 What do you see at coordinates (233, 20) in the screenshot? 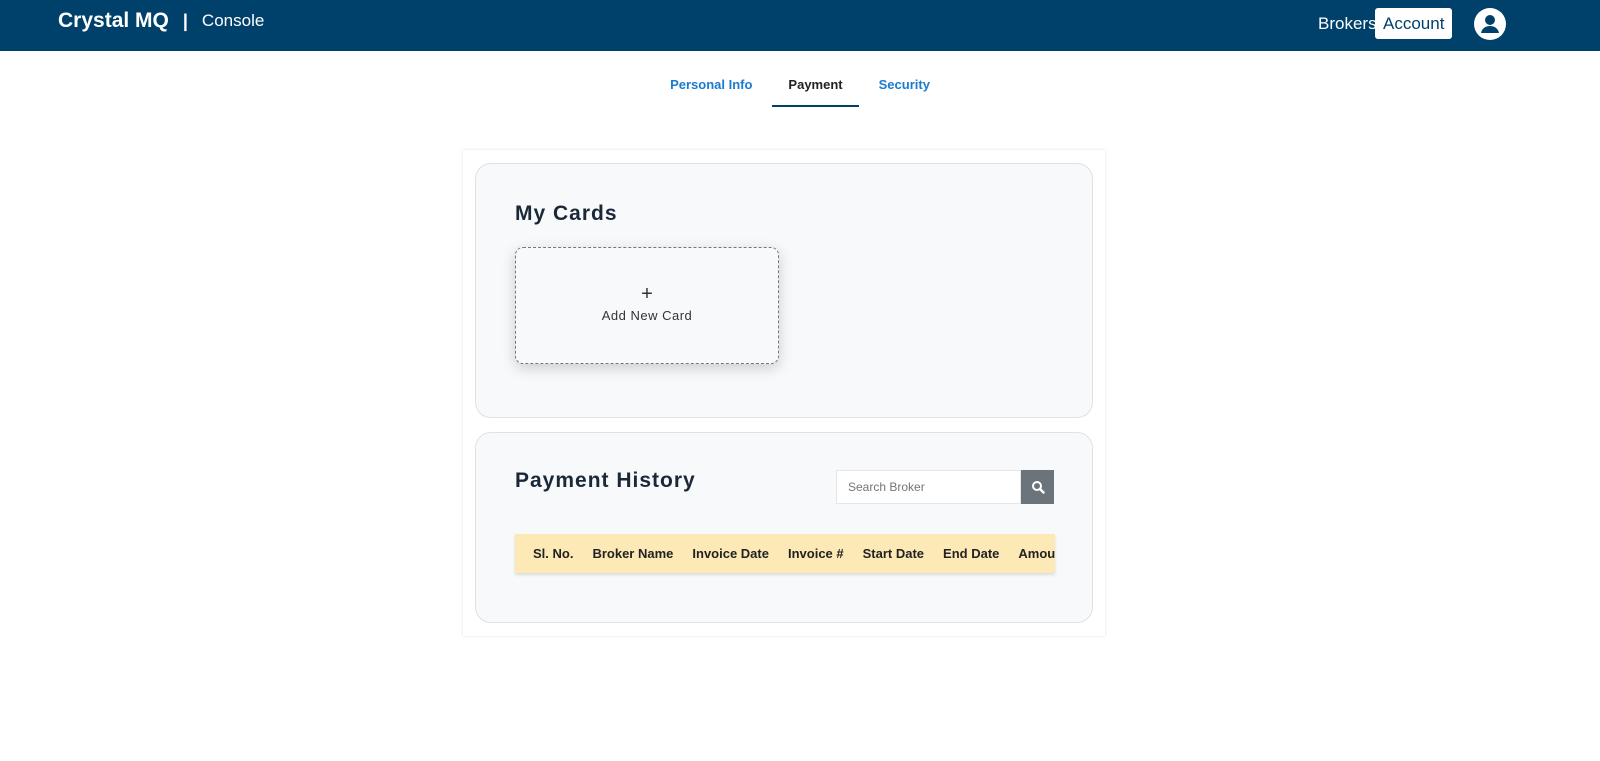
I see `product-name: Console` at bounding box center [233, 20].